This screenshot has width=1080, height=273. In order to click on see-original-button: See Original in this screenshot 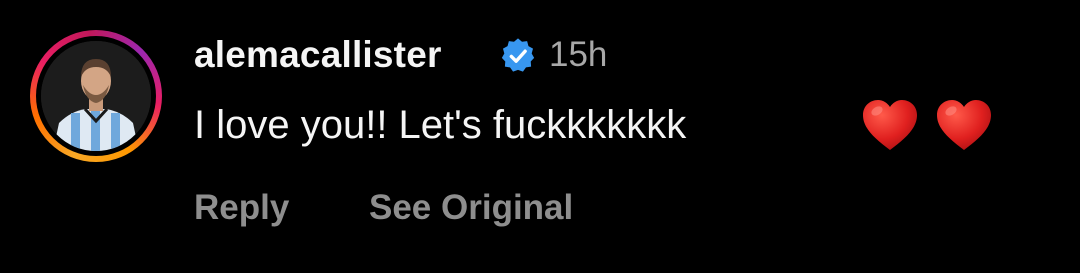, I will do `click(471, 208)`.